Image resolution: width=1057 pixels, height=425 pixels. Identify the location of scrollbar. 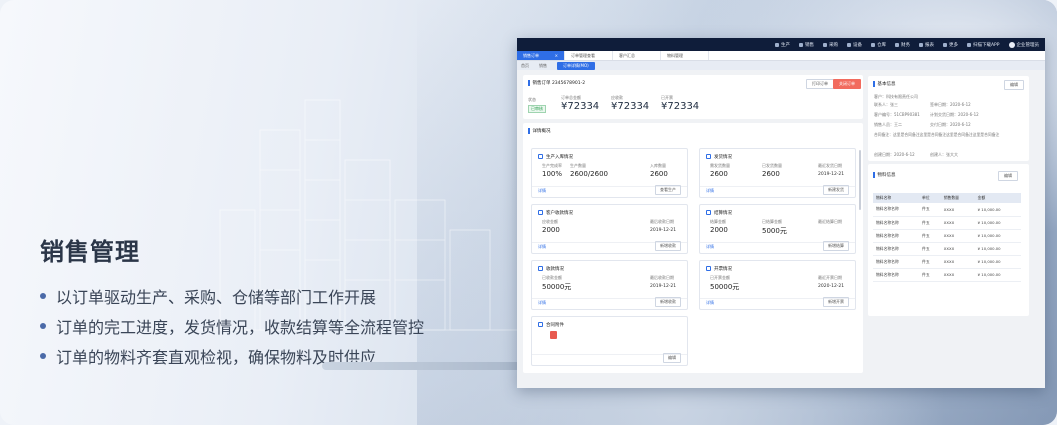
(860, 180).